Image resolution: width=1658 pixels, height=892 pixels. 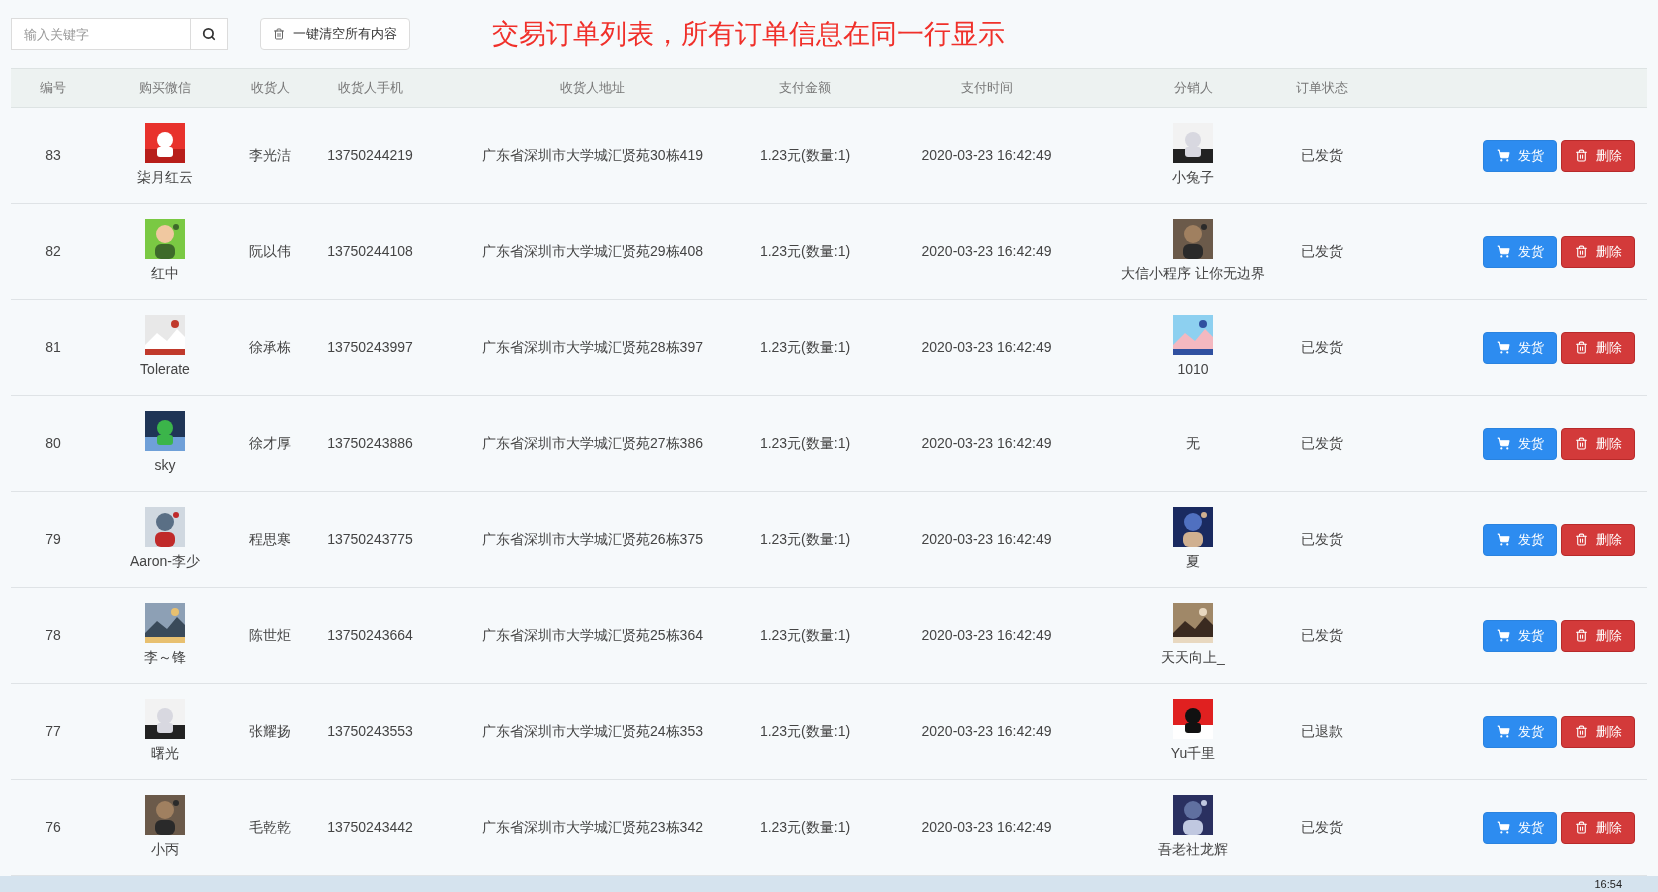 I want to click on distributor-name: 天天向上_, so click(x=1193, y=657).